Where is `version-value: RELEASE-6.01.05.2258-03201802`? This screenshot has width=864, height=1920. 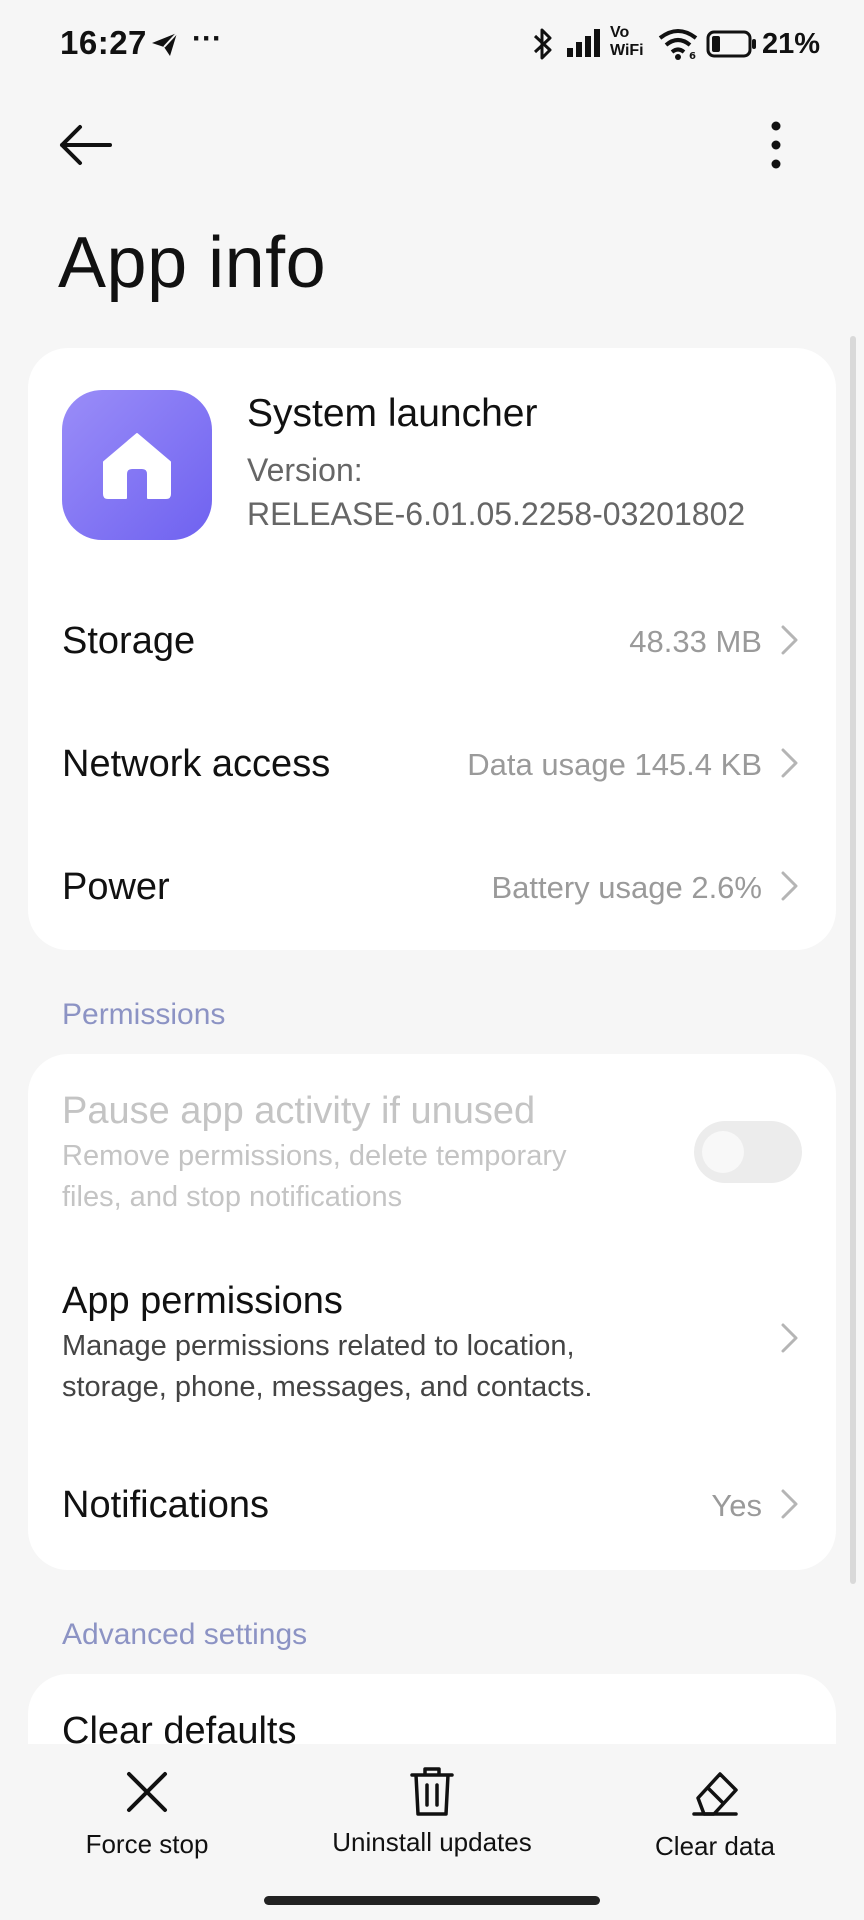 version-value: RELEASE-6.01.05.2258-03201802 is located at coordinates (496, 514).